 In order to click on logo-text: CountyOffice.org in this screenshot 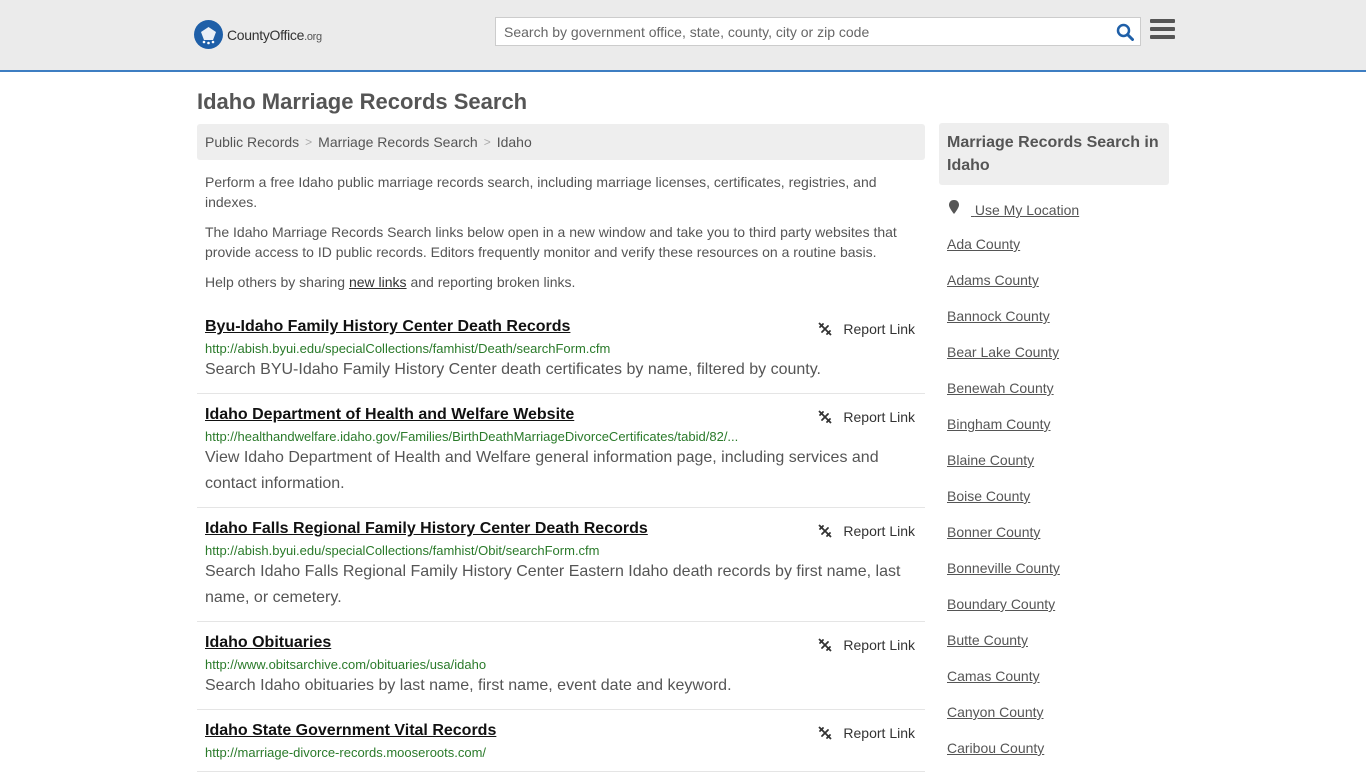, I will do `click(274, 34)`.